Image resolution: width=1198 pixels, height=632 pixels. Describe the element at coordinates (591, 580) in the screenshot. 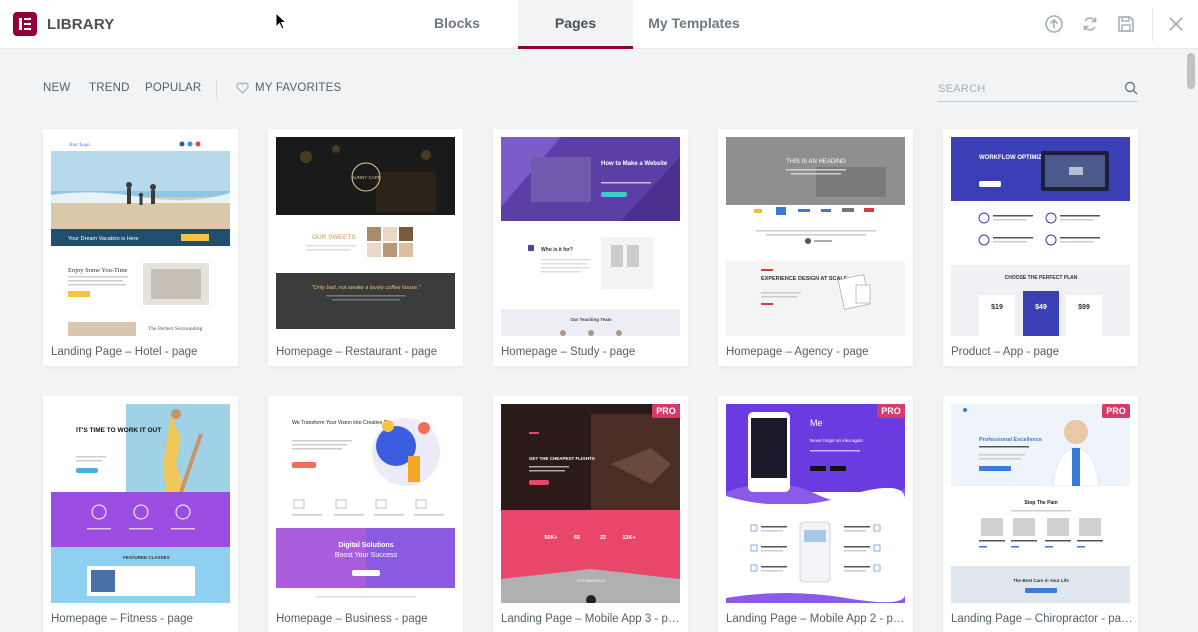

I see `thumb-text: TESTIMONIALS` at that location.